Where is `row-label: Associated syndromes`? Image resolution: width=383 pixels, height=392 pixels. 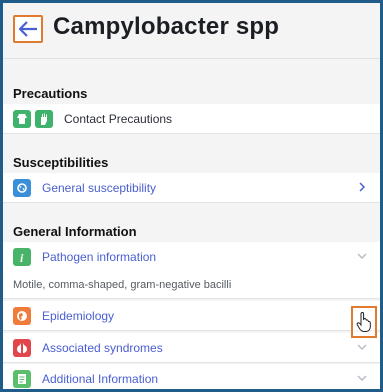
row-label: Associated syndromes is located at coordinates (102, 347).